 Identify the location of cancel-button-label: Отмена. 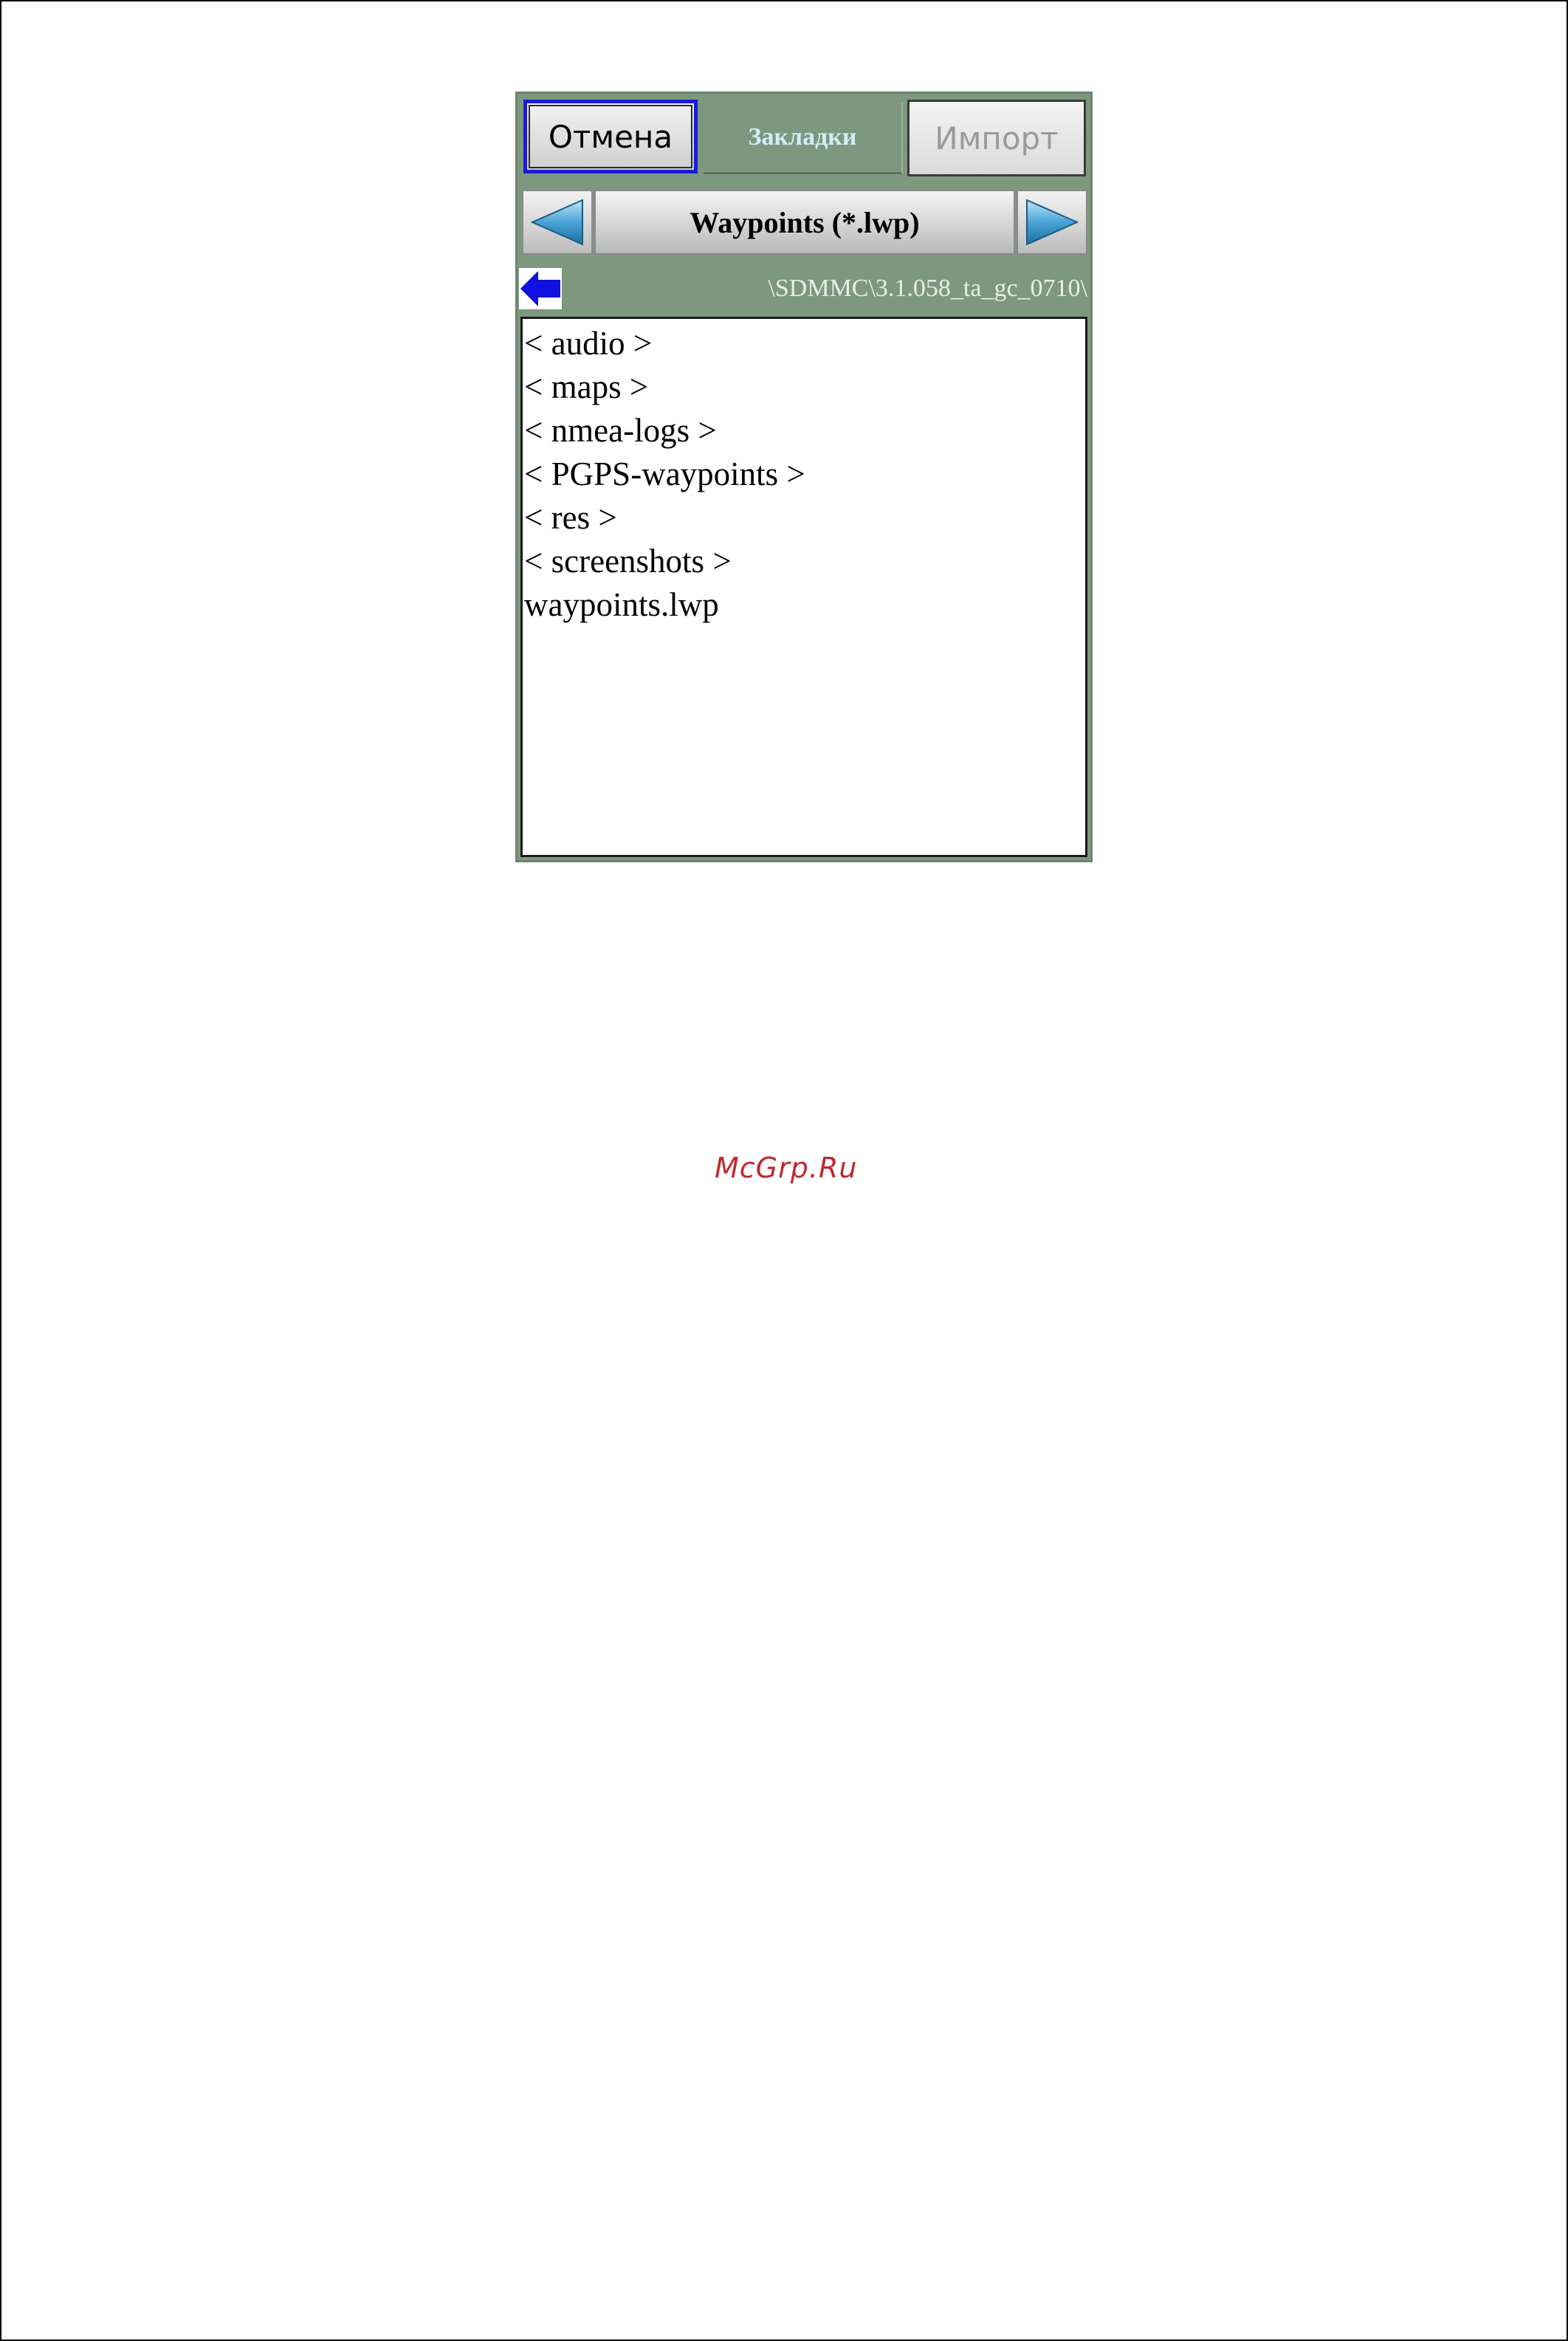
(610, 136).